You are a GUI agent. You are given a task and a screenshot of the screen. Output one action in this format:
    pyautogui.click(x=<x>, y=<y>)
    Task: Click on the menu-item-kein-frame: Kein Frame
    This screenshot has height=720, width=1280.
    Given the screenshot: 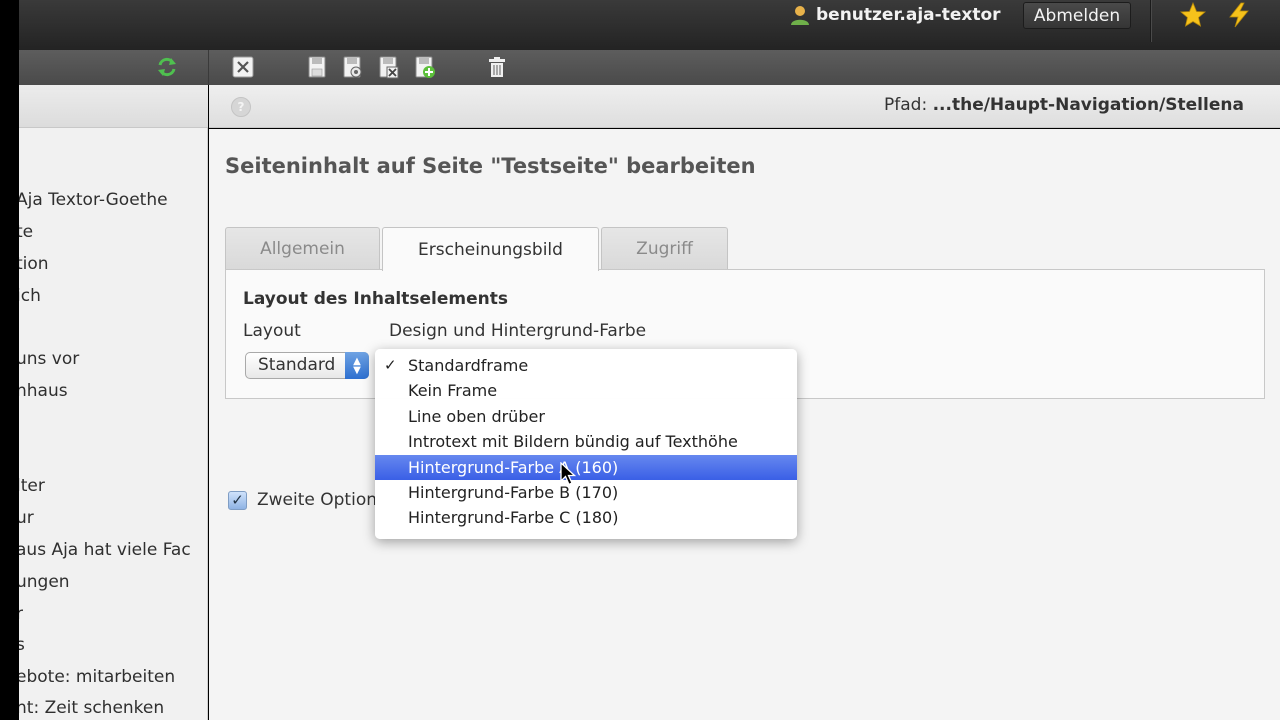 What is the action you would take?
    pyautogui.click(x=586, y=390)
    